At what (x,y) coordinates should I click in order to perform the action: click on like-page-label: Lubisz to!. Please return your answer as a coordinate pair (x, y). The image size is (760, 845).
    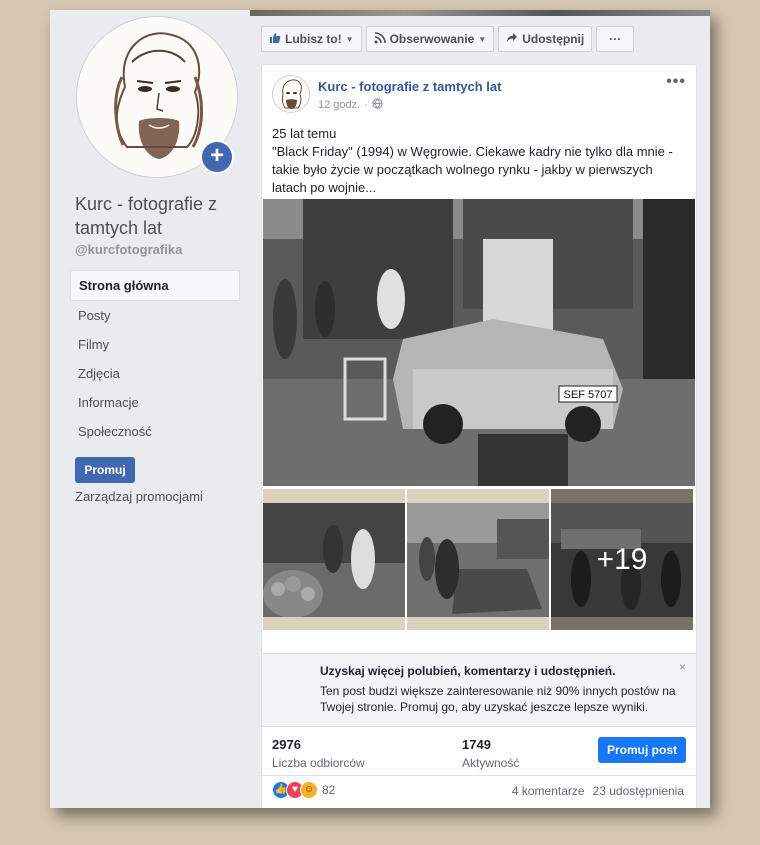
    Looking at the image, I should click on (313, 39).